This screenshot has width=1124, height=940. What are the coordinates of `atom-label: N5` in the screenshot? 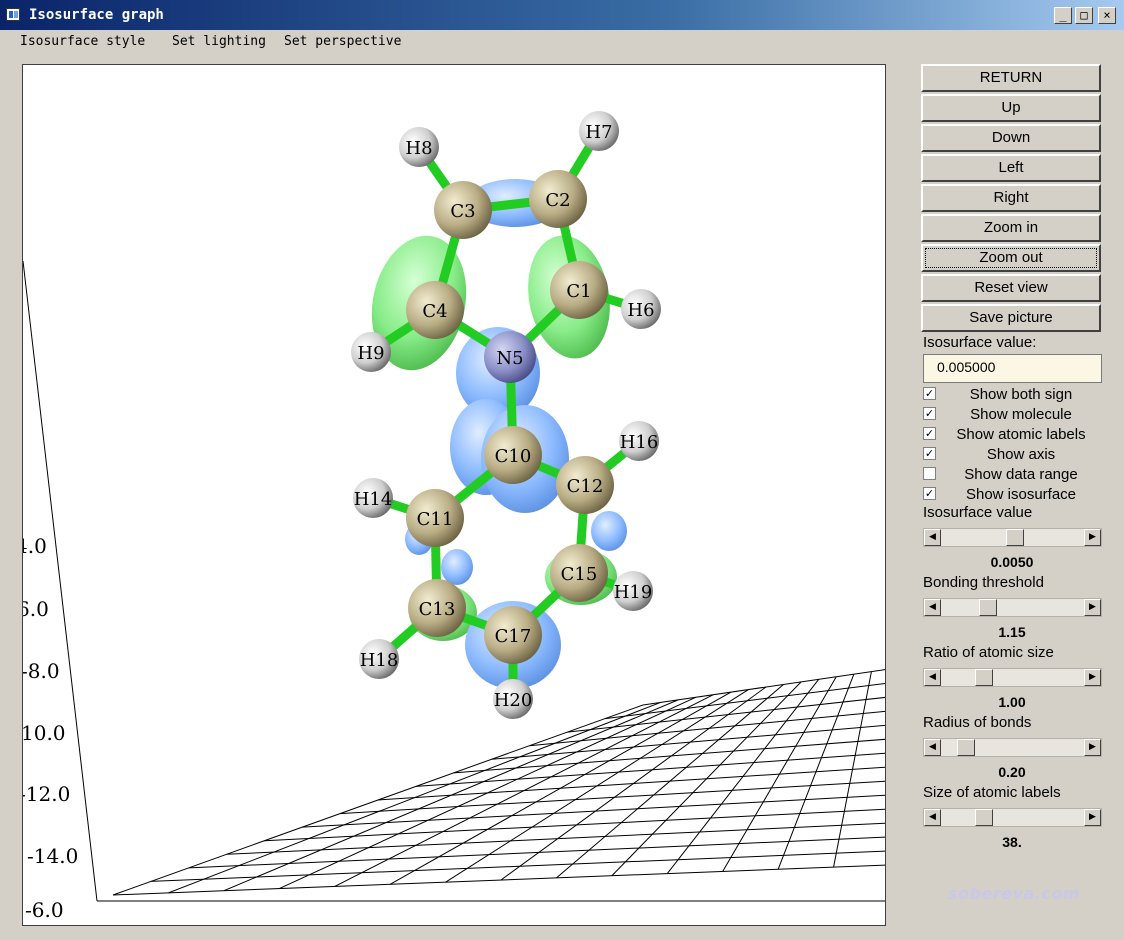 It's located at (509, 358).